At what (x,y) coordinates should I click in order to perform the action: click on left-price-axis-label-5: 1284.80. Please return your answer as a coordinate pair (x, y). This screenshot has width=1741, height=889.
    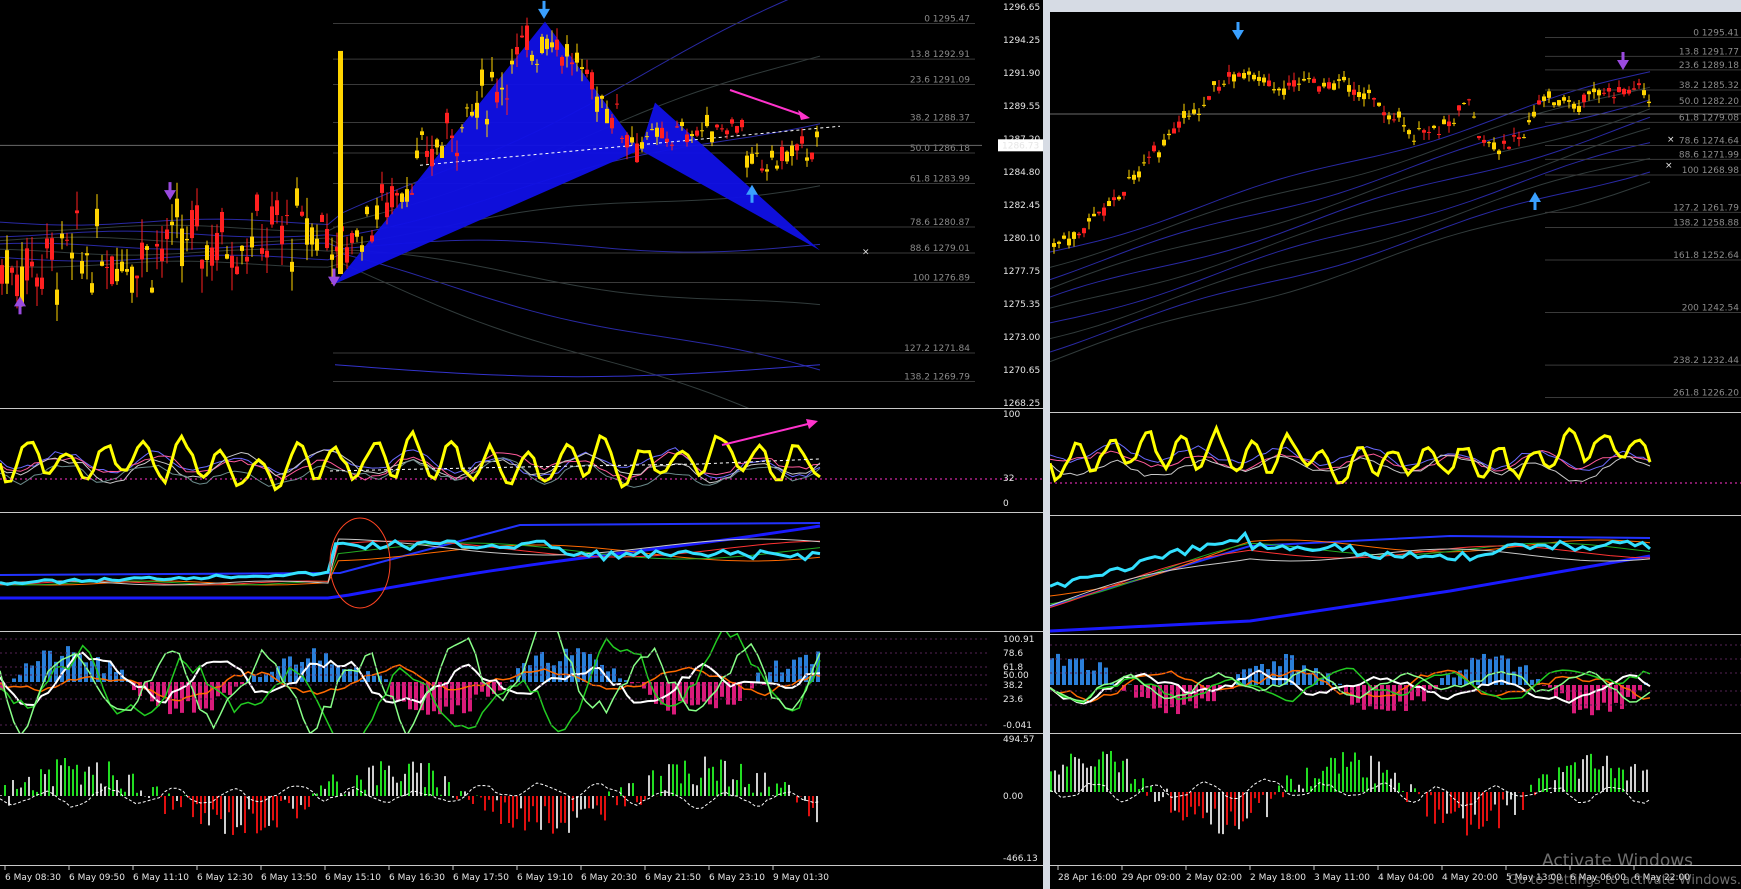
    Looking at the image, I should click on (1021, 173).